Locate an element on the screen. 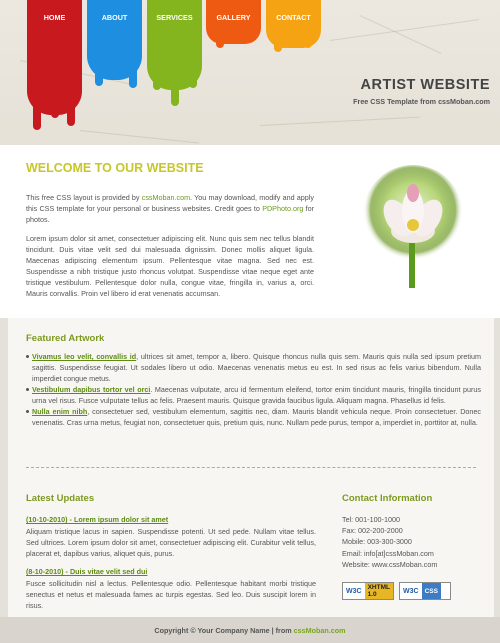  updates-title: Latest Updates is located at coordinates (60, 498).